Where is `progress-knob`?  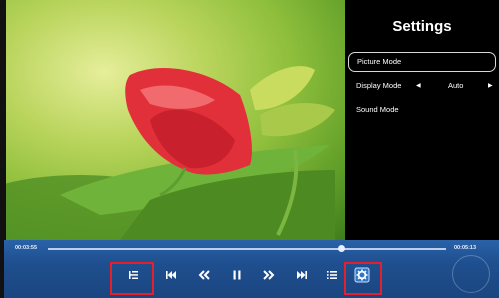 progress-knob is located at coordinates (341, 248).